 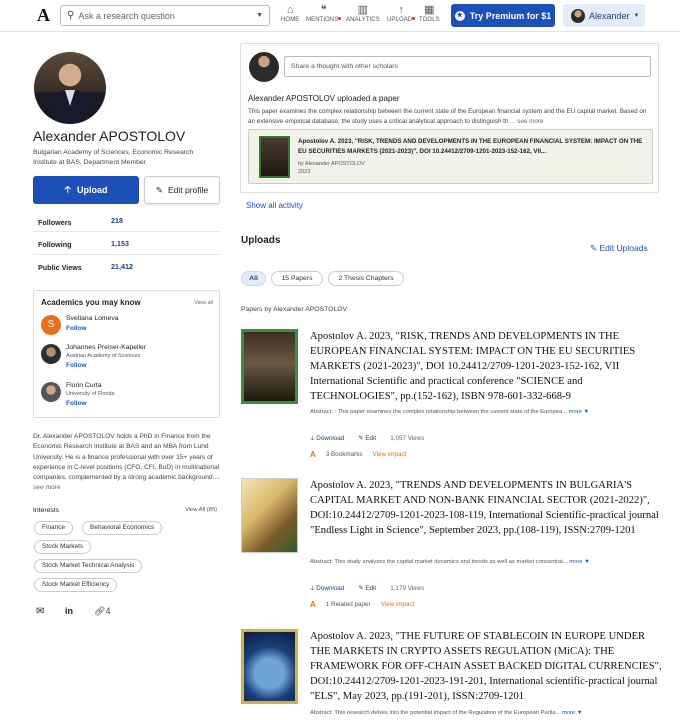 What do you see at coordinates (429, 20) in the screenshot?
I see `nav-tools-label: TOOLS` at bounding box center [429, 20].